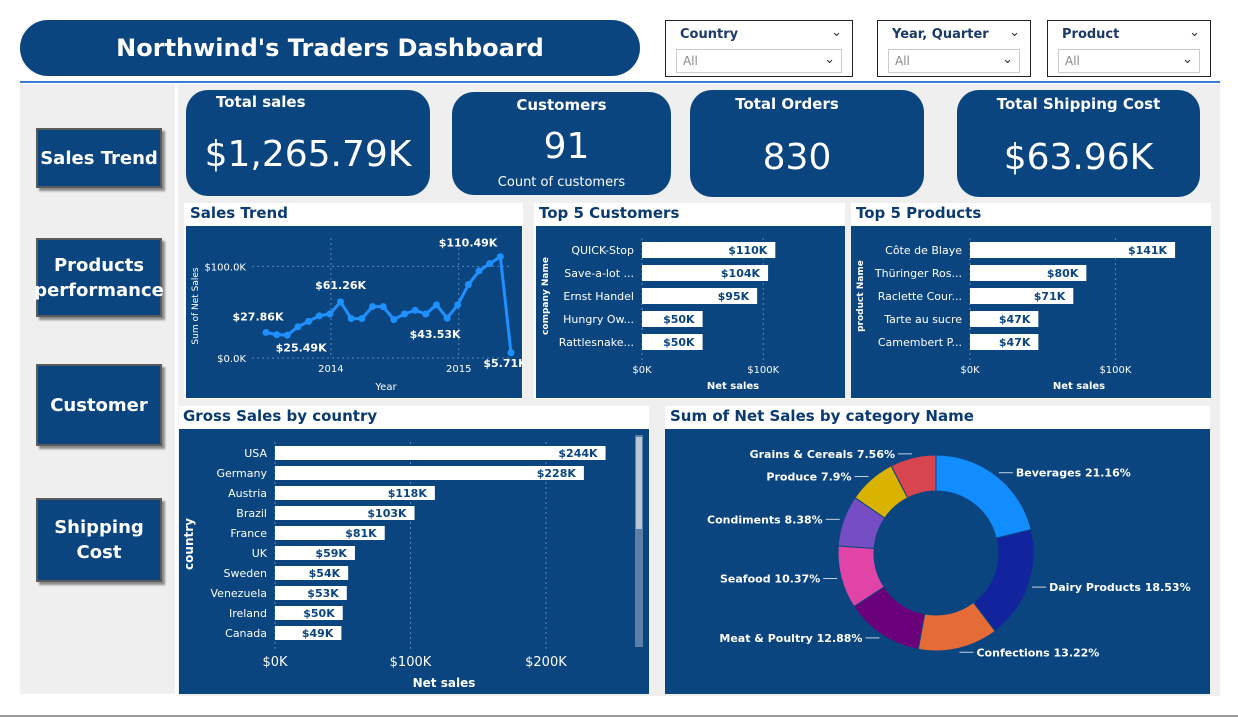 This screenshot has width=1238, height=718. What do you see at coordinates (1078, 157) in the screenshot?
I see `kpi-shipping-cost-value: $63.96K` at bounding box center [1078, 157].